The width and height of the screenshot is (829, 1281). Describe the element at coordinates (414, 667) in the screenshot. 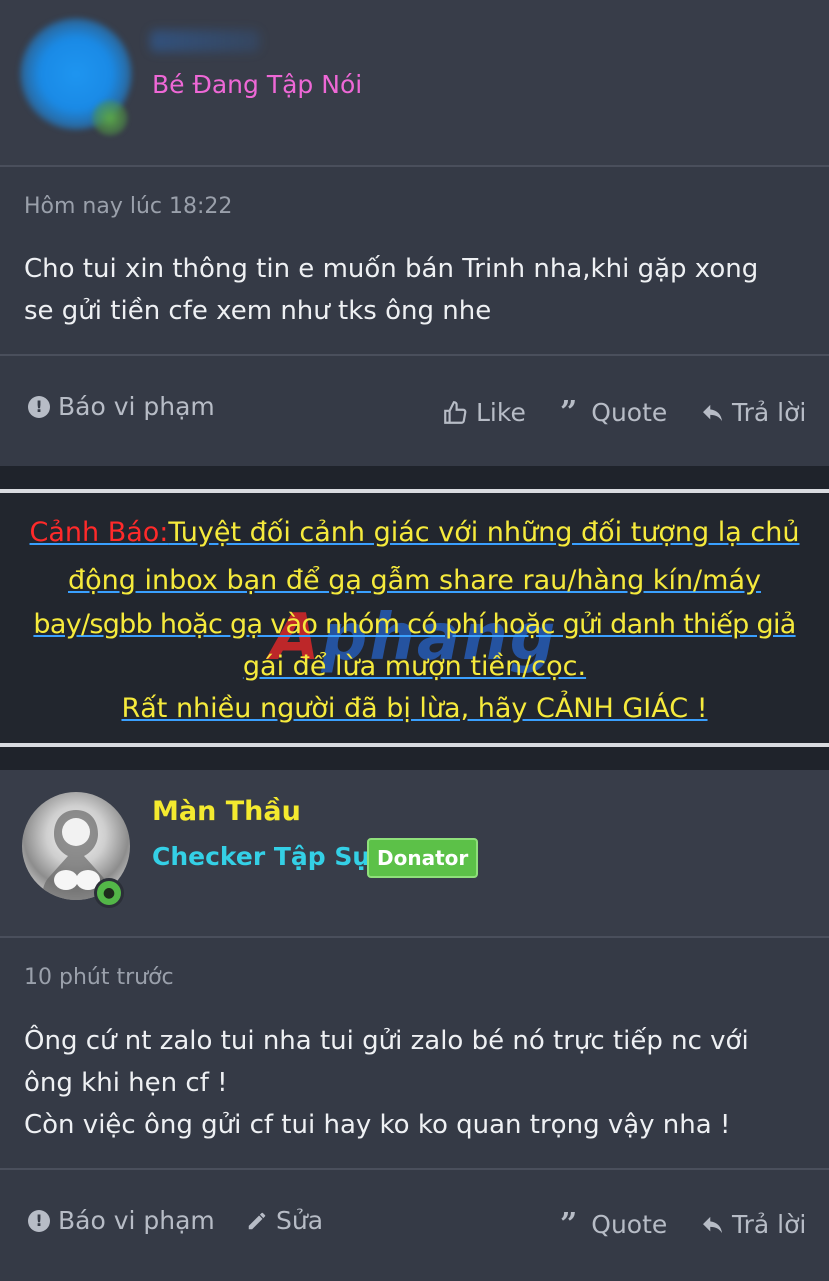

I see `warning-line-4: gái để lừa mượn tiền/cọc.` at that location.